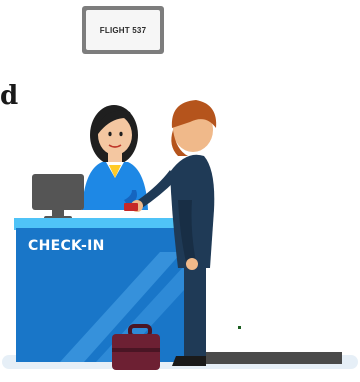 This screenshot has width=360, height=382. What do you see at coordinates (58, 197) in the screenshot?
I see `computer-monitor` at bounding box center [58, 197].